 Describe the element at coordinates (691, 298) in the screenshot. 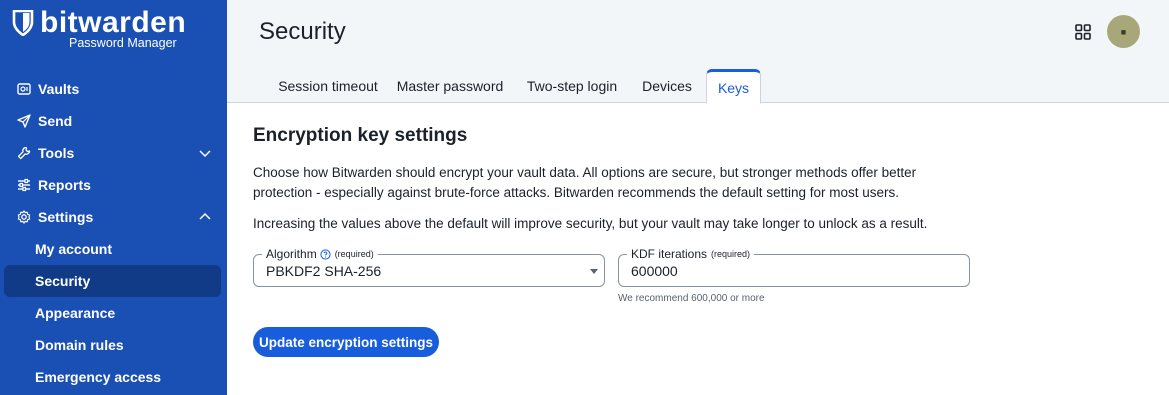

I see `kdf-iterations-hint: We recommend 600,000 or more` at that location.